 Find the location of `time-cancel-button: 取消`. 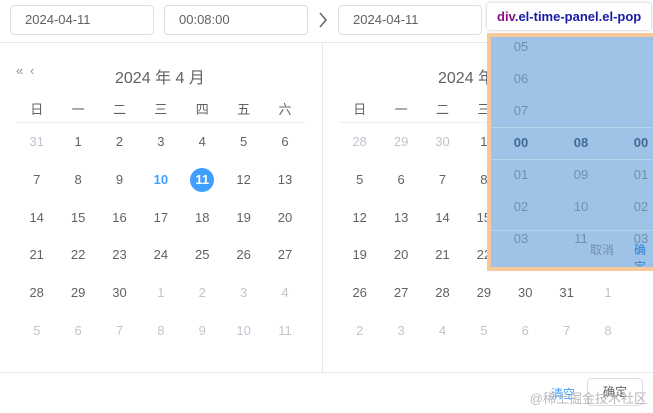

time-cancel-button: 取消 is located at coordinates (602, 249).